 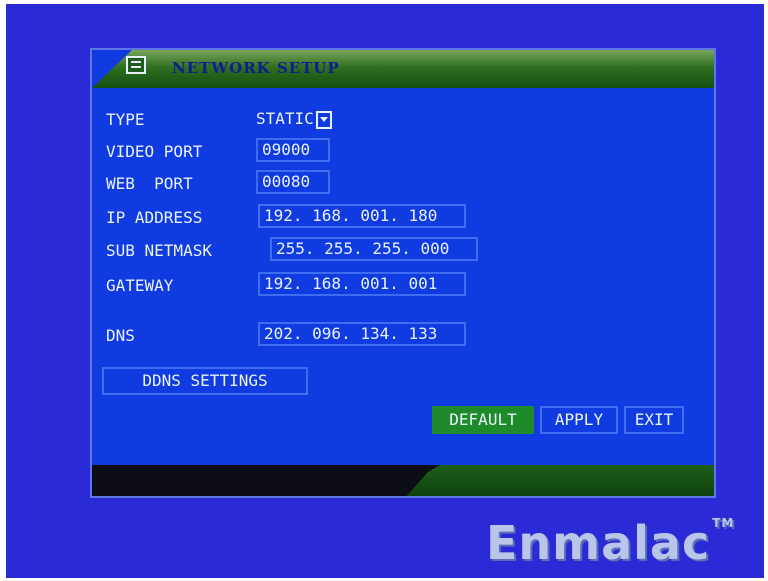 What do you see at coordinates (579, 420) in the screenshot?
I see `apply-button: APPLY` at bounding box center [579, 420].